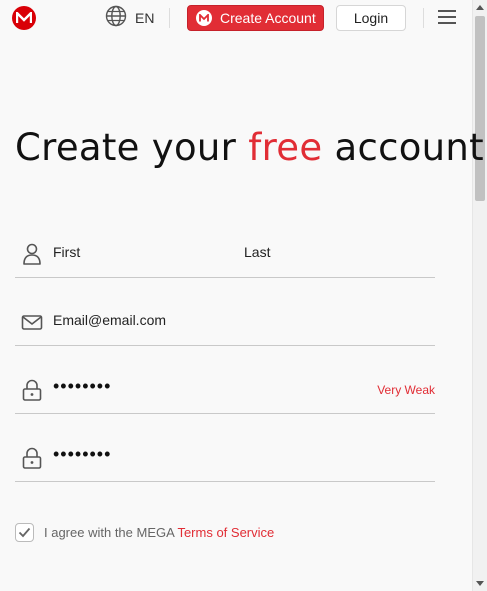  Describe the element at coordinates (249, 147) in the screenshot. I see `page-title: Create your free account` at that location.